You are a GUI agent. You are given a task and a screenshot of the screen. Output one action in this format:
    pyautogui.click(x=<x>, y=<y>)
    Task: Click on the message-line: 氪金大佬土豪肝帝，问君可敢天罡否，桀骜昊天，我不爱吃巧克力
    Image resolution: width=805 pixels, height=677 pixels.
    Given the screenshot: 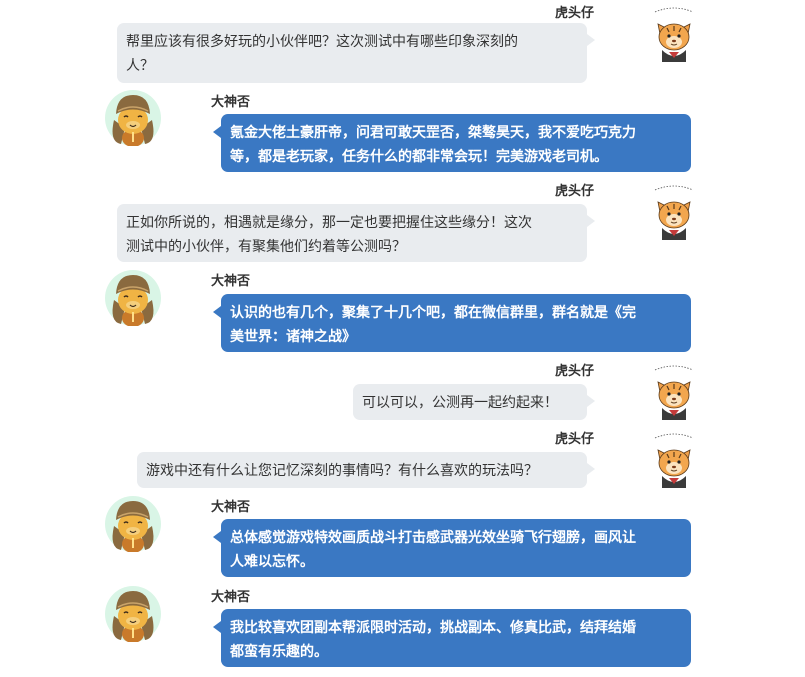 What is the action you would take?
    pyautogui.click(x=433, y=133)
    